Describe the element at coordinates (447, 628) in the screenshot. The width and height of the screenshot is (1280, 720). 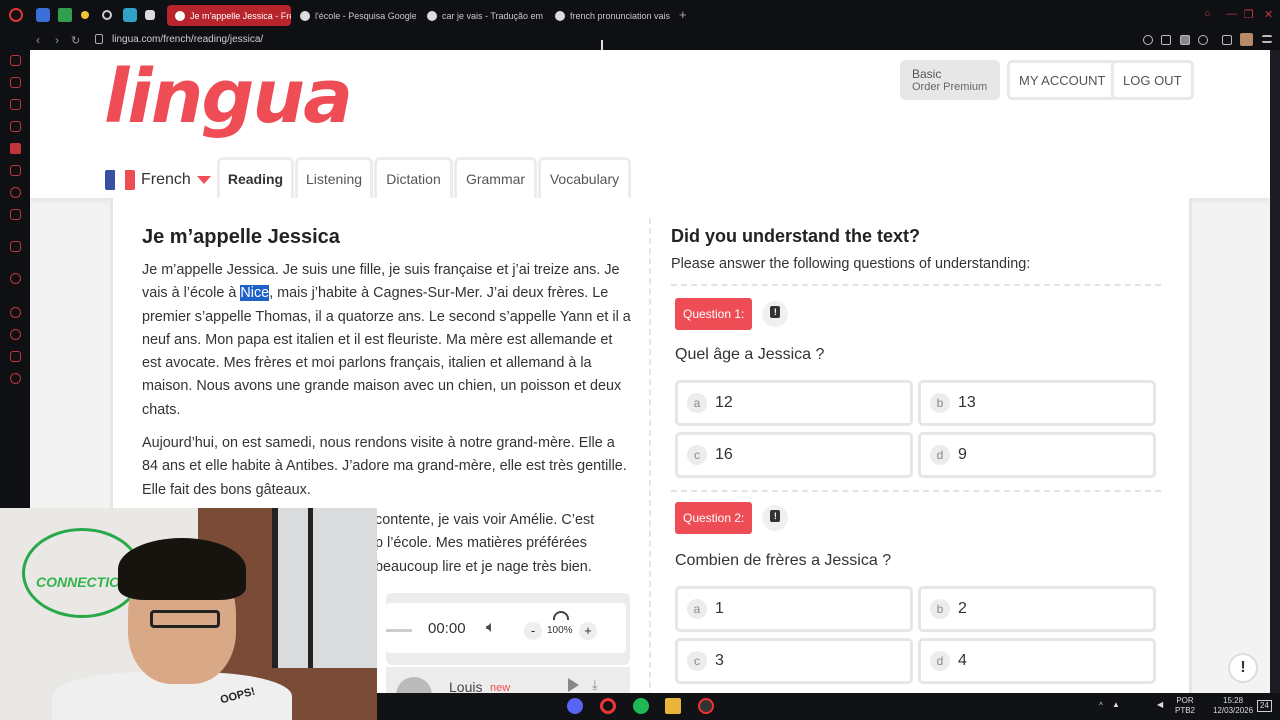
I see `player-time: 00:00` at that location.